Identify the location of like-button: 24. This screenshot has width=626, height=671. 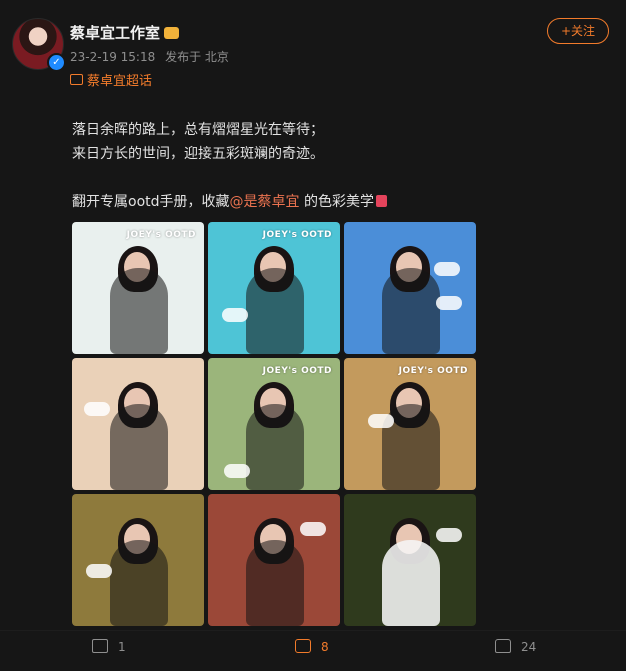
(515, 647).